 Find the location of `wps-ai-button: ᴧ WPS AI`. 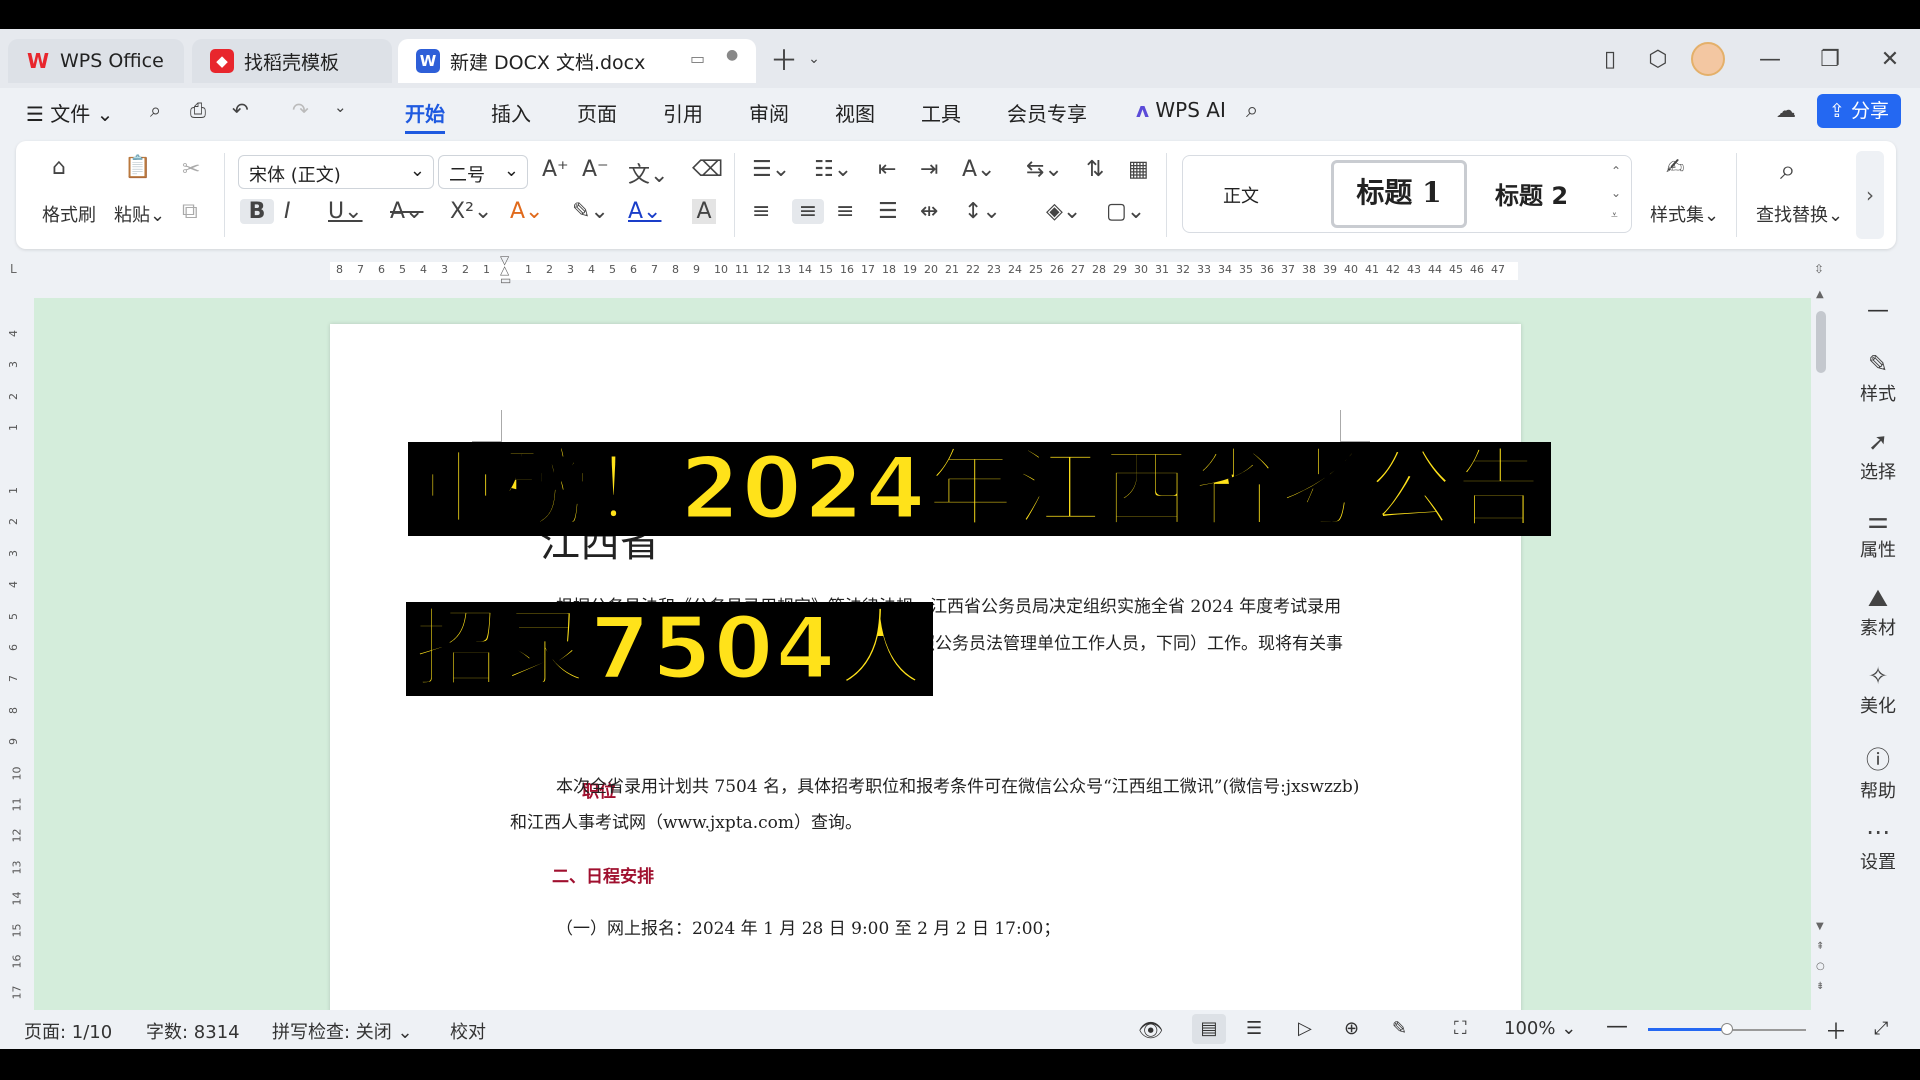

wps-ai-button: ᴧ WPS AI is located at coordinates (1181, 110).